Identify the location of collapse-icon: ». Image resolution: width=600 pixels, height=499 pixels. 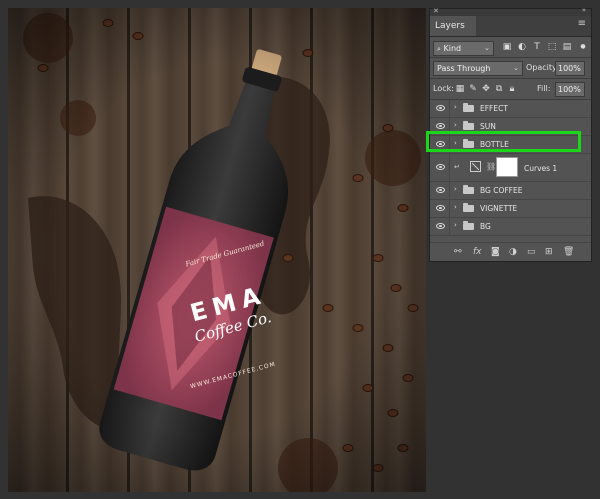
(584, 10).